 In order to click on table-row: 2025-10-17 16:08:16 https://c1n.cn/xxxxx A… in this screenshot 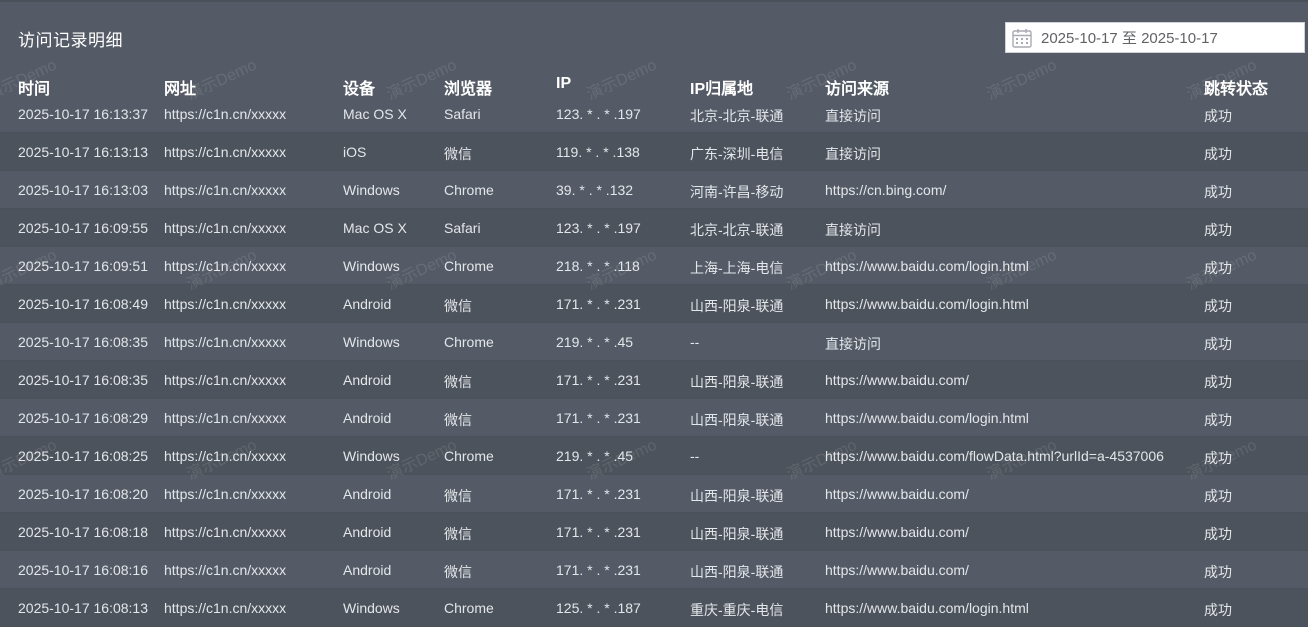, I will do `click(654, 570)`.